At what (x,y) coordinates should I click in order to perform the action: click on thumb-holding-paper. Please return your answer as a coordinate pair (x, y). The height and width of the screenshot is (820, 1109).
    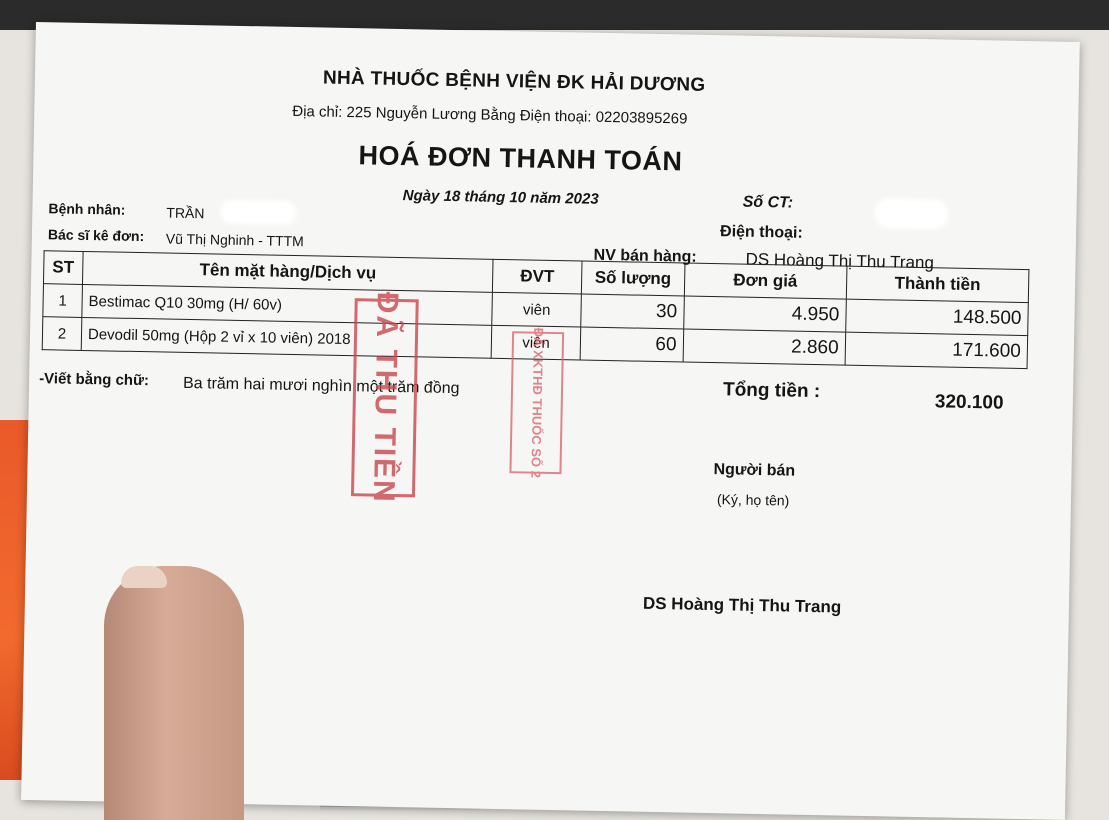
    Looking at the image, I should click on (174, 693).